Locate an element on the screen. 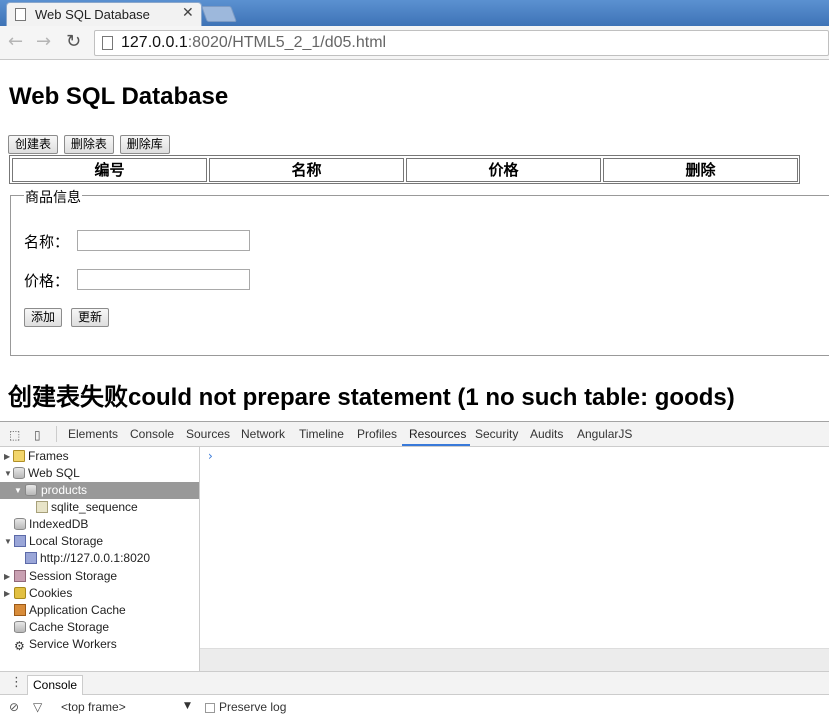 This screenshot has height=719, width=829. tab-console: Console is located at coordinates (152, 434).